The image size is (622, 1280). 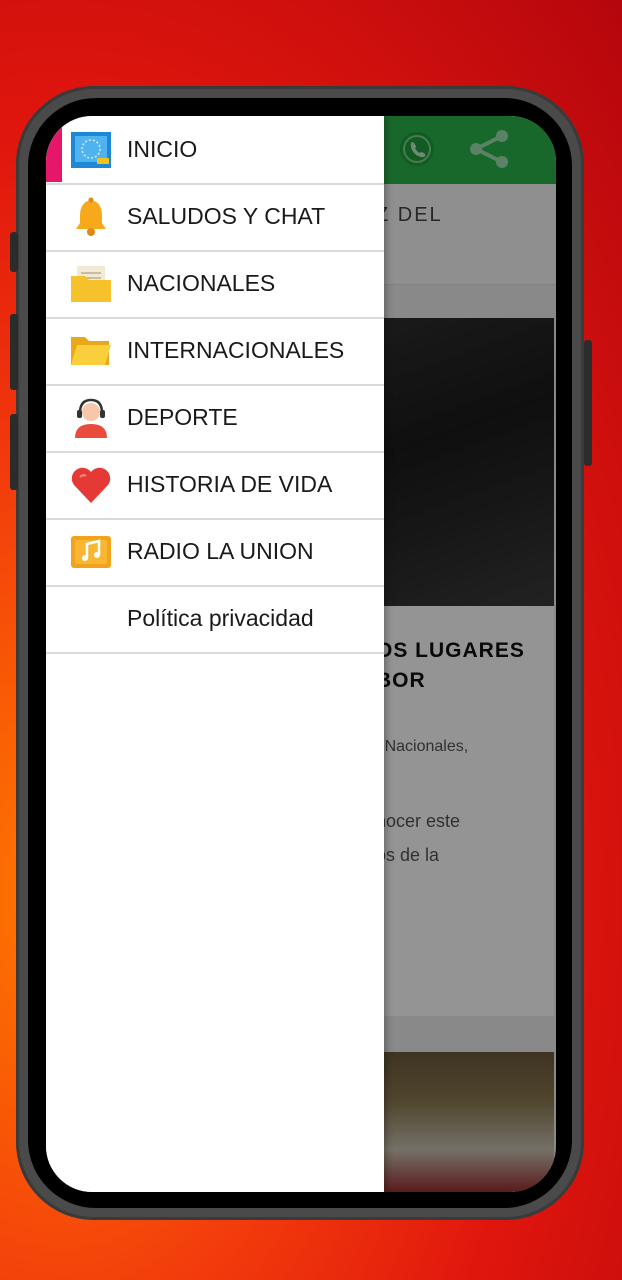 I want to click on drawer-item-inicio: INICIO, so click(x=215, y=150).